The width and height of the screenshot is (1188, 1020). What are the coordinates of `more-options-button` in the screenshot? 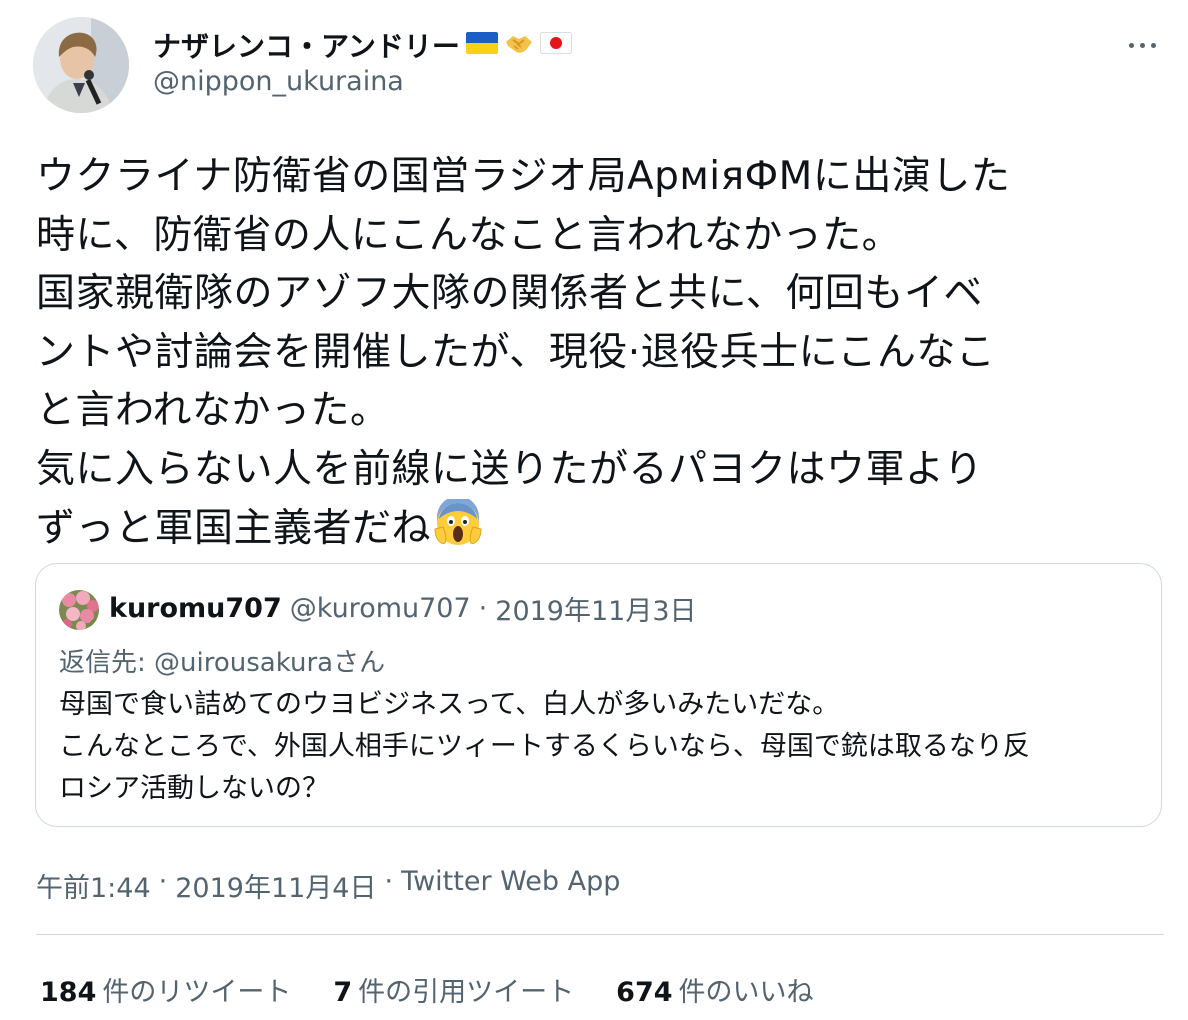 It's located at (1142, 45).